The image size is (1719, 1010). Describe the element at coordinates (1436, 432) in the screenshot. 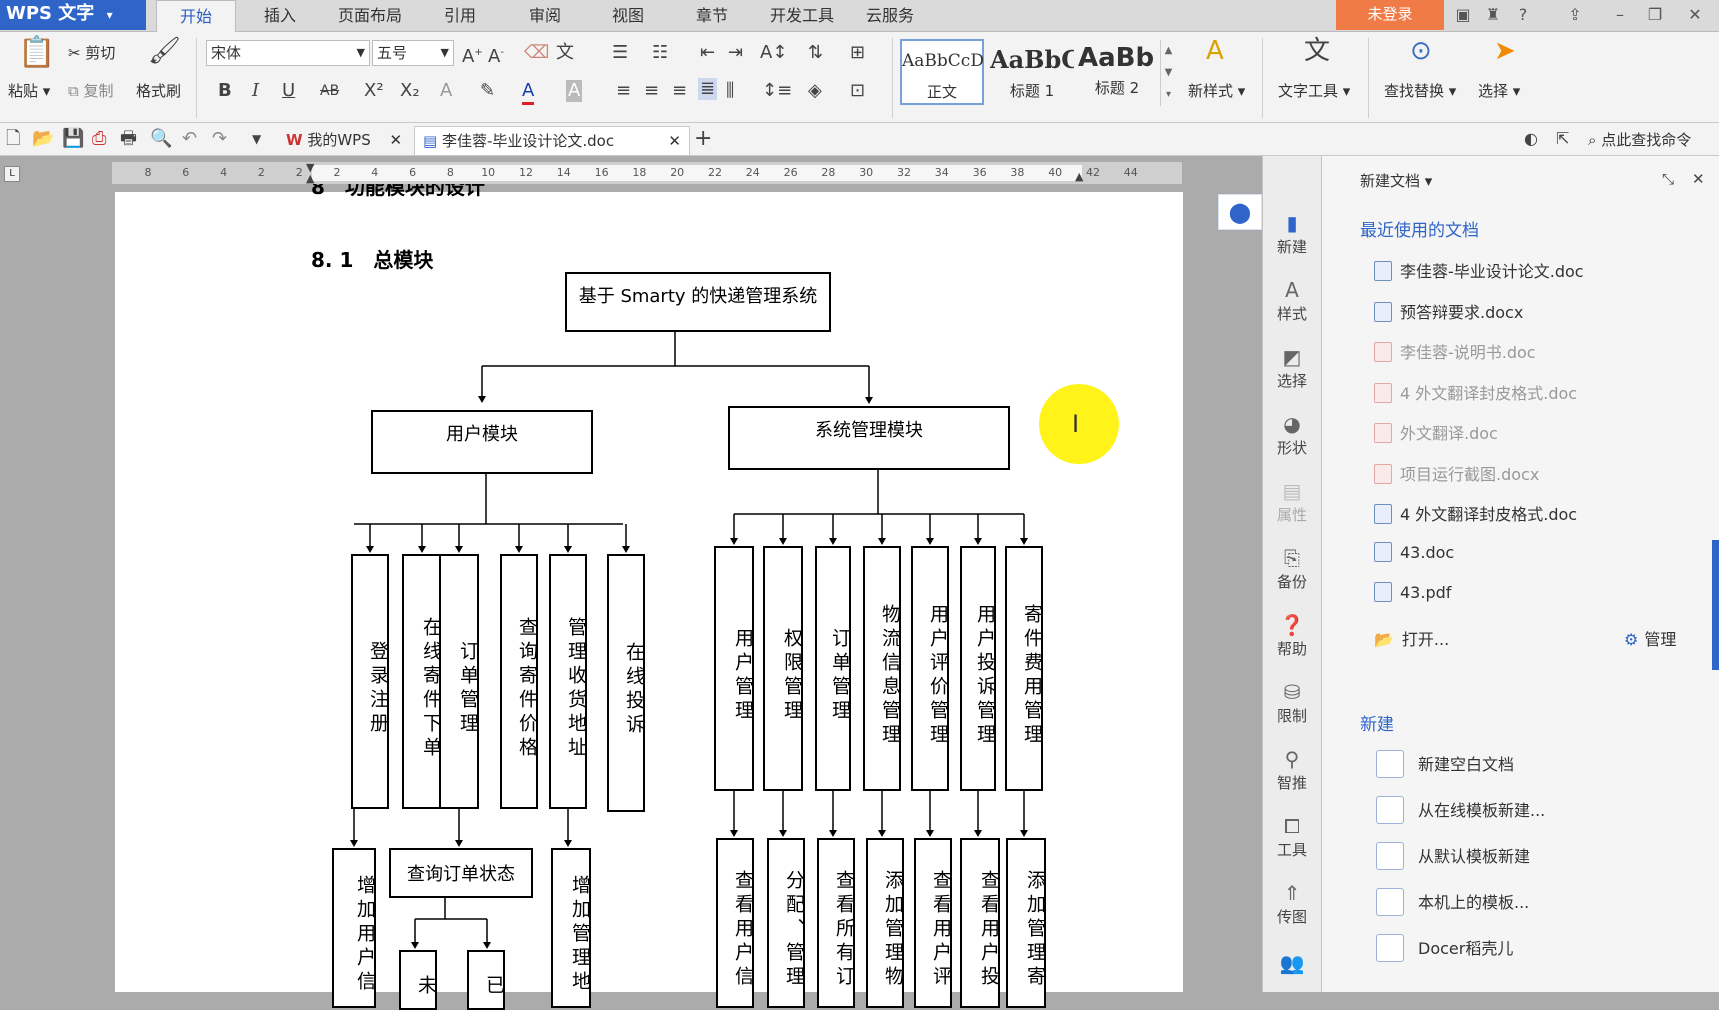

I see `recent-doc-item: 外文翻译.doc` at that location.